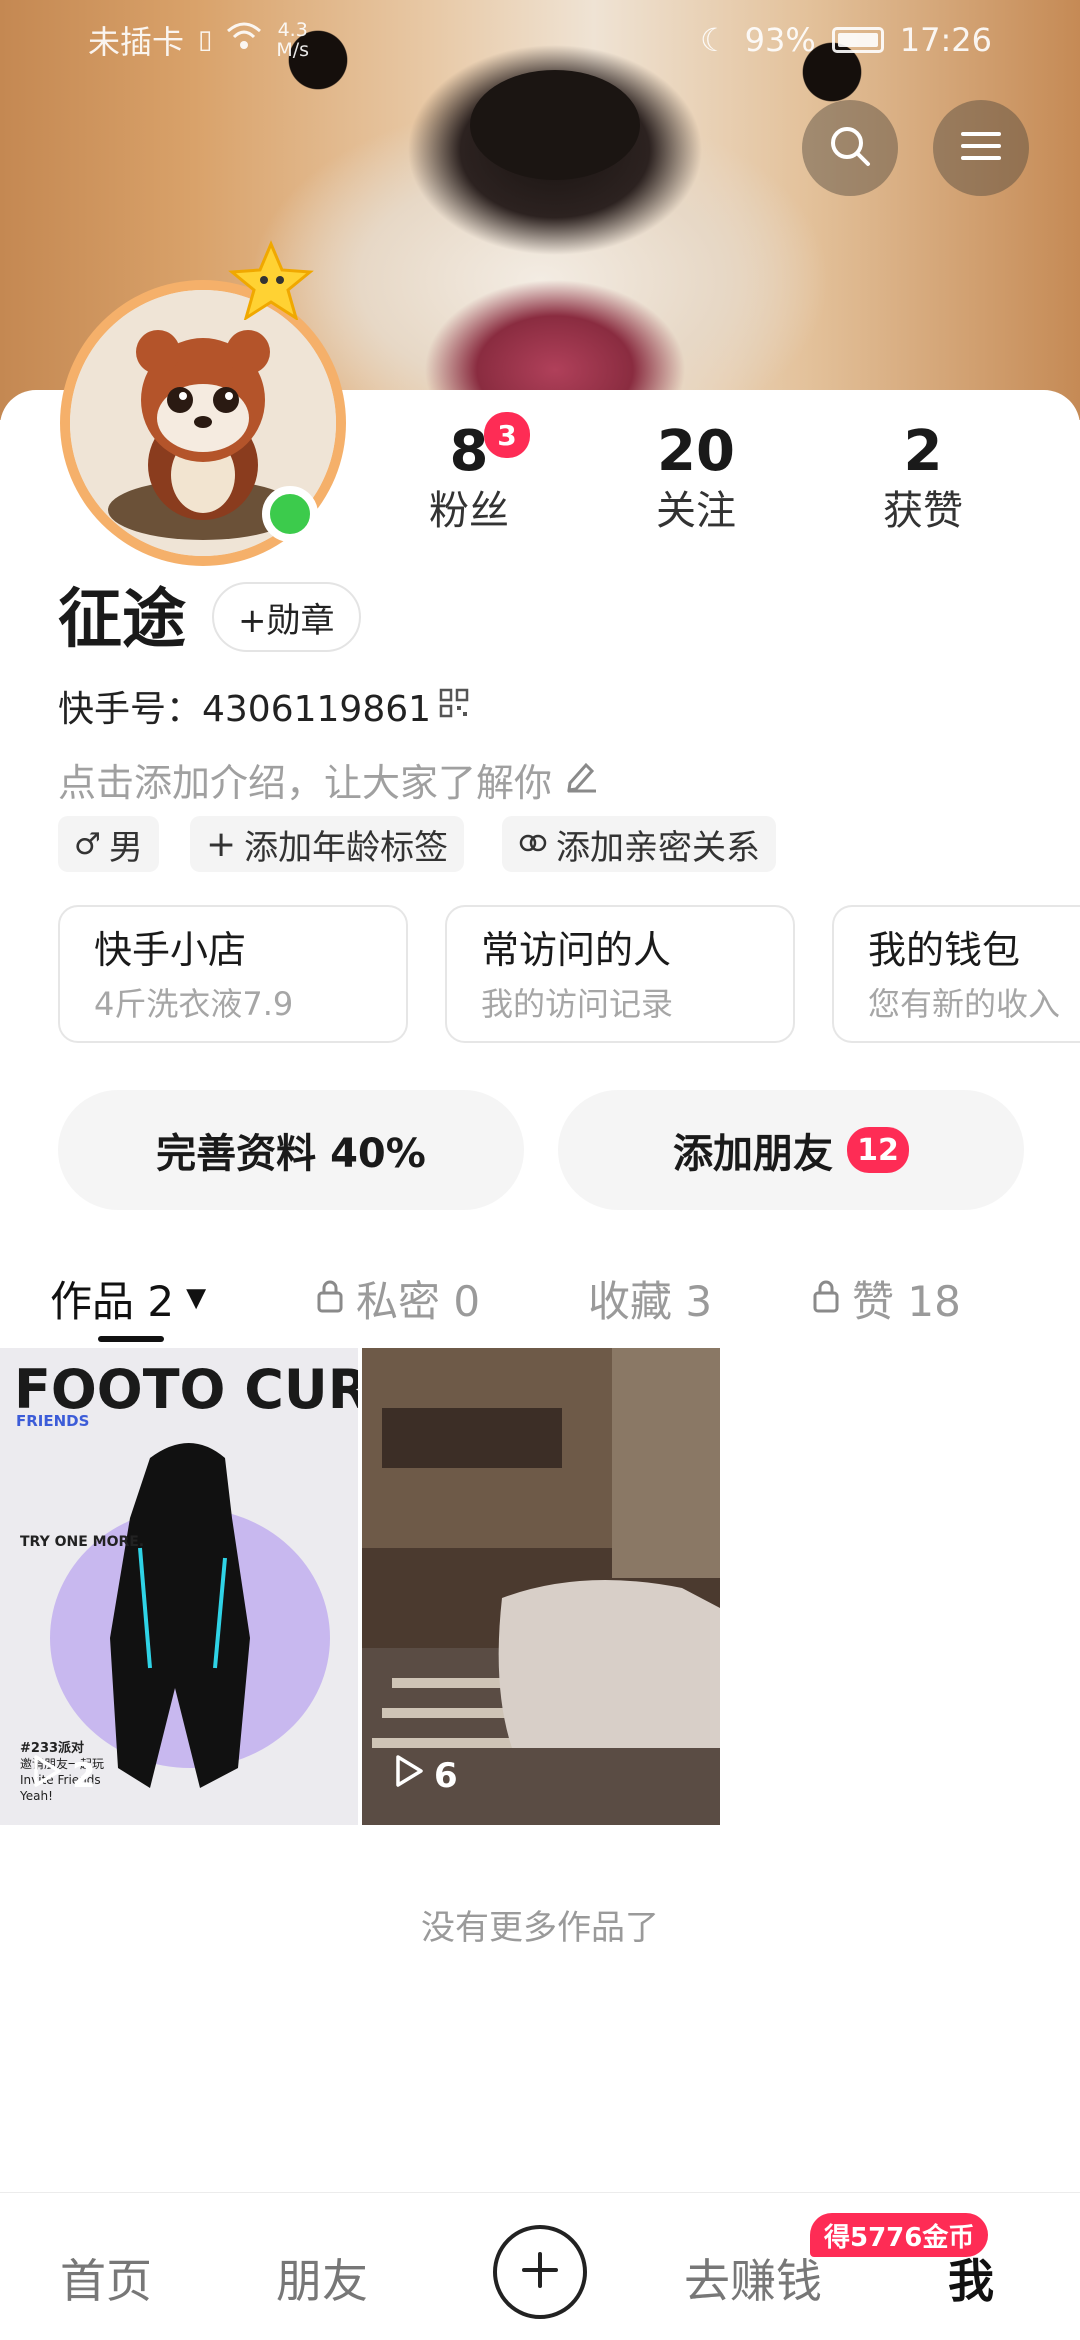  I want to click on gender-tag: ♂ 男, so click(108, 844).